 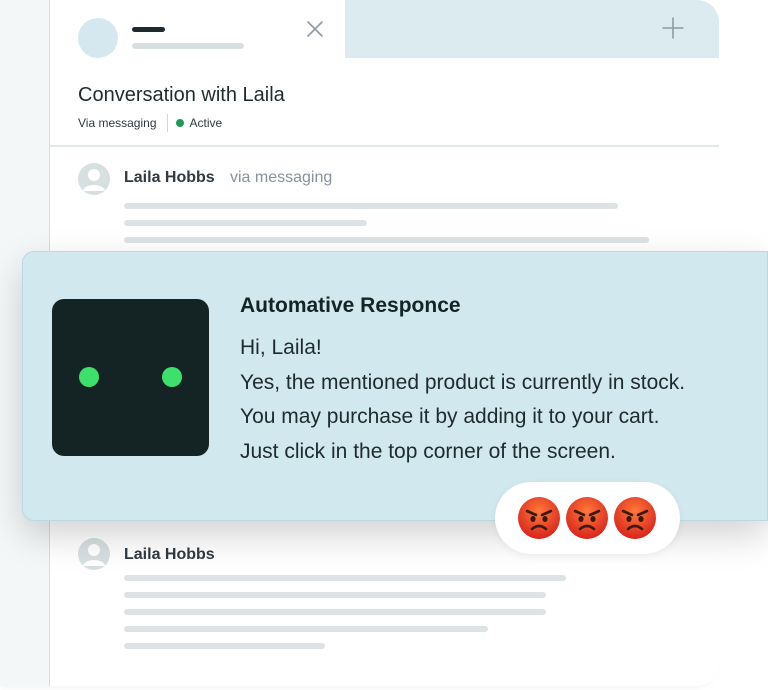 What do you see at coordinates (350, 305) in the screenshot?
I see `auto-response-title: Automative Responce` at bounding box center [350, 305].